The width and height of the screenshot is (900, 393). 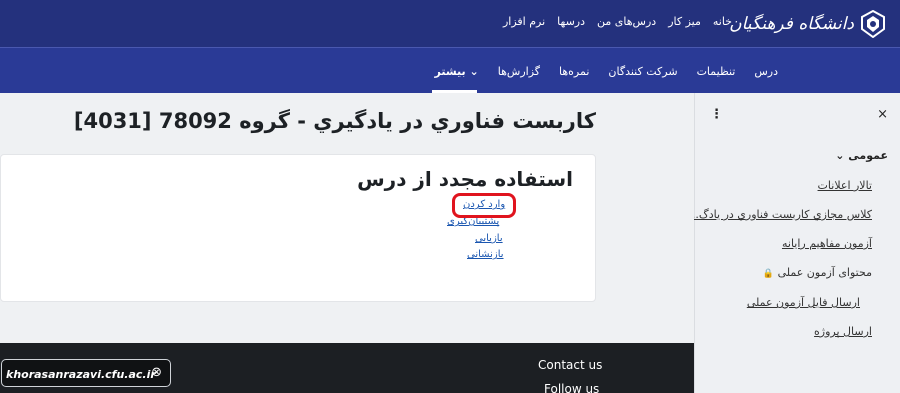 I want to click on sidebar-item-practical-content: محتوای آزمون عملی 🔒, so click(x=817, y=272).